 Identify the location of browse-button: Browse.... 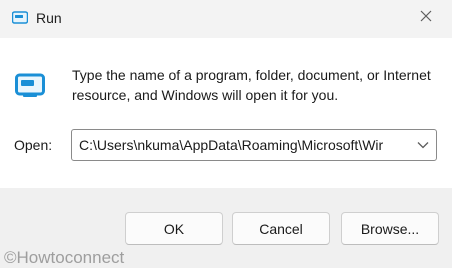
(390, 228).